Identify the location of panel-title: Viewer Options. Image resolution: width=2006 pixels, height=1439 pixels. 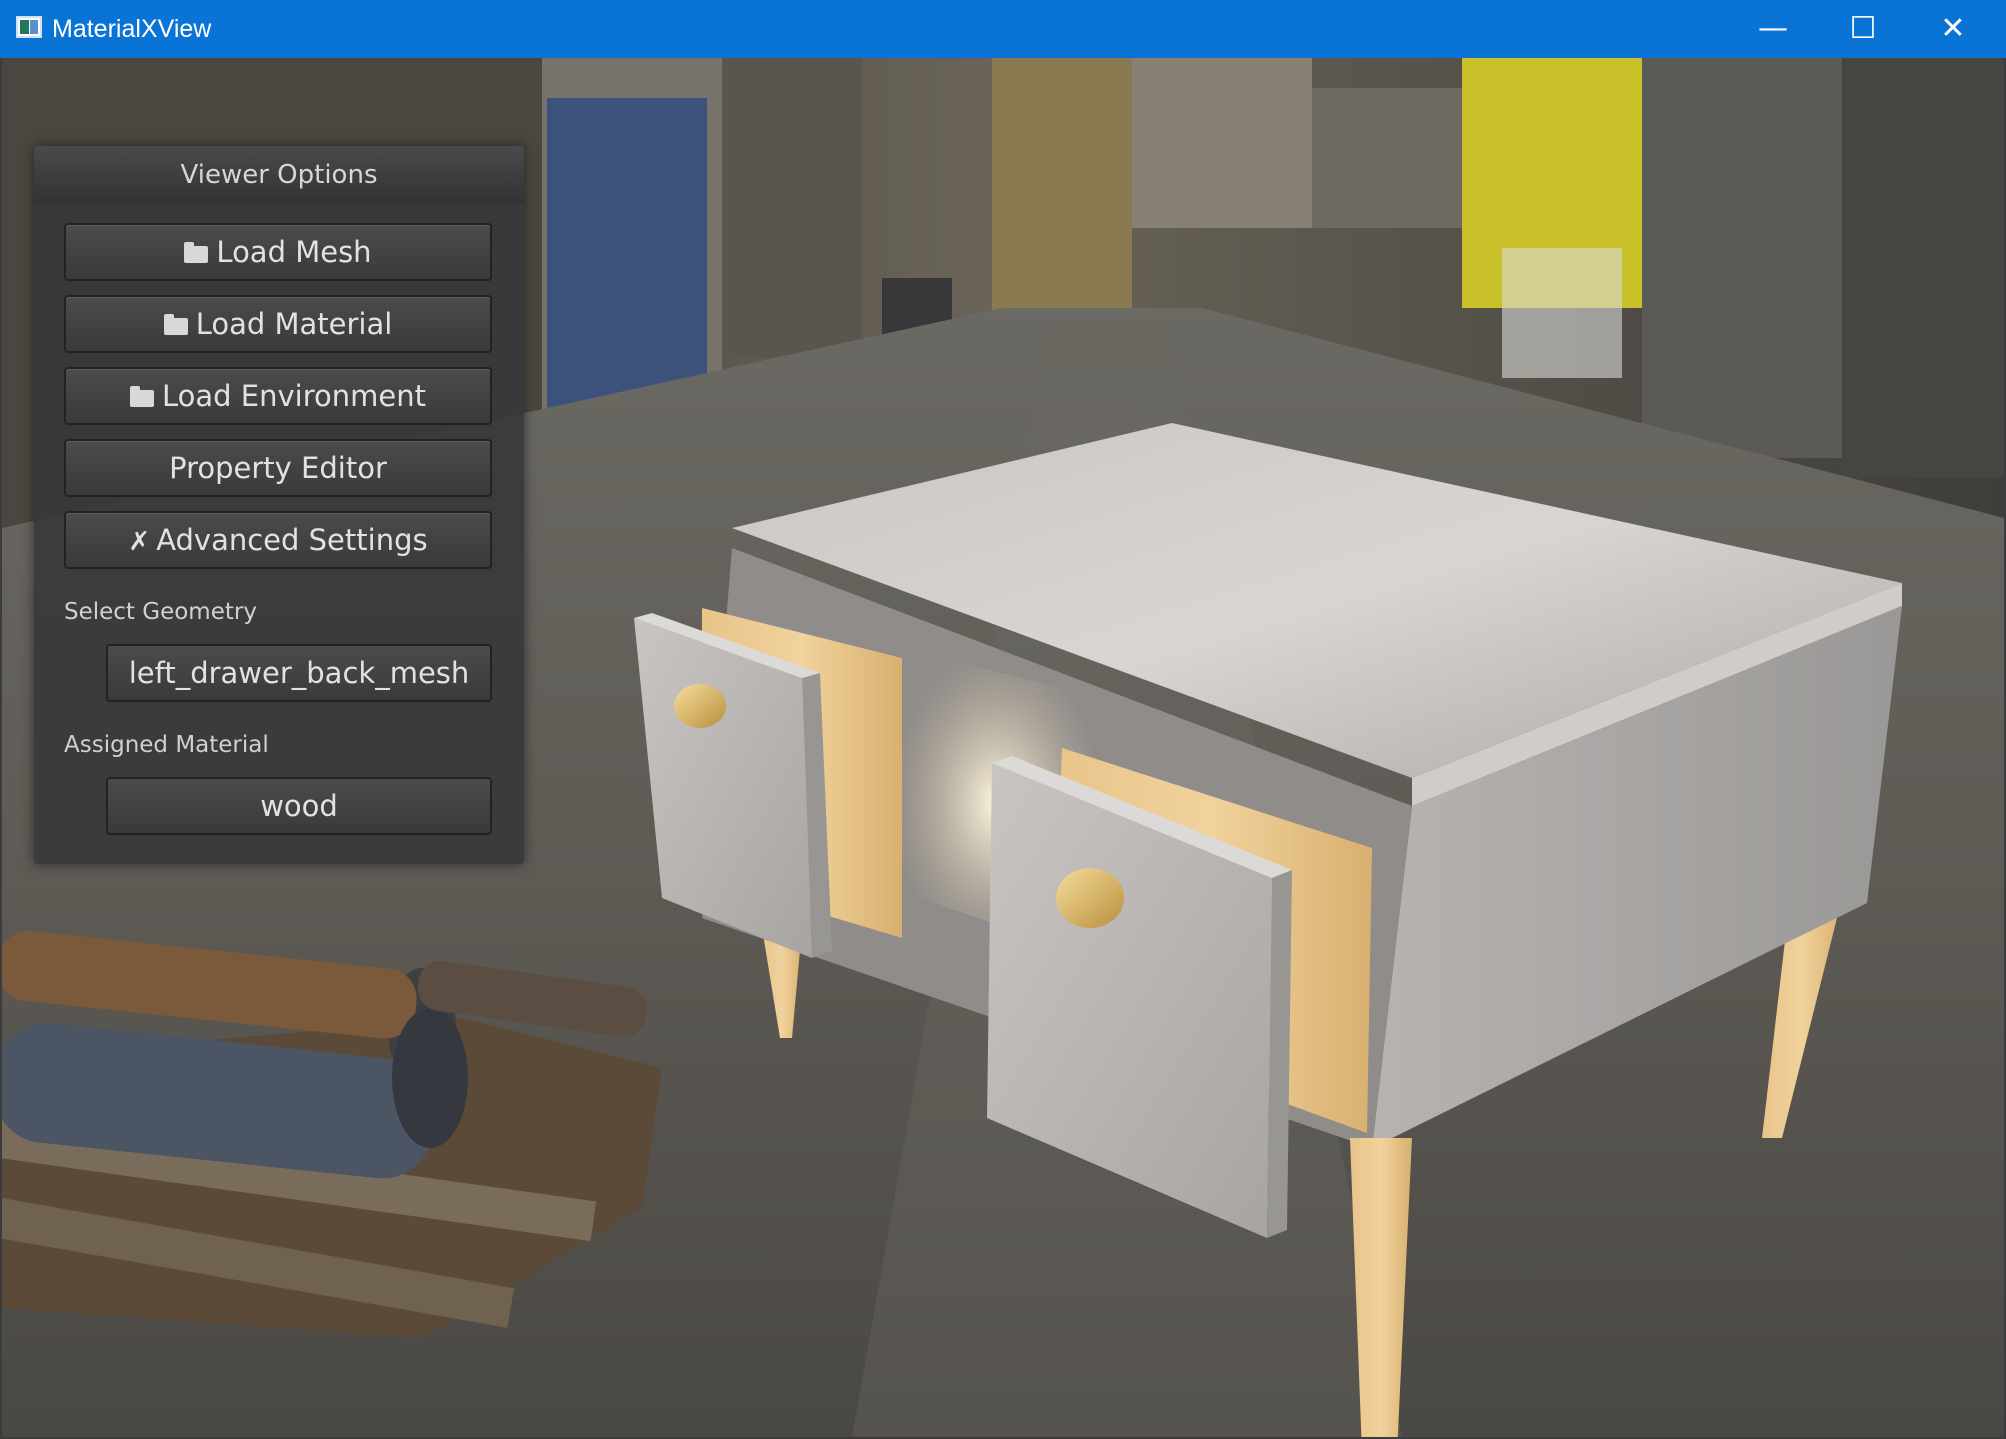
(279, 175).